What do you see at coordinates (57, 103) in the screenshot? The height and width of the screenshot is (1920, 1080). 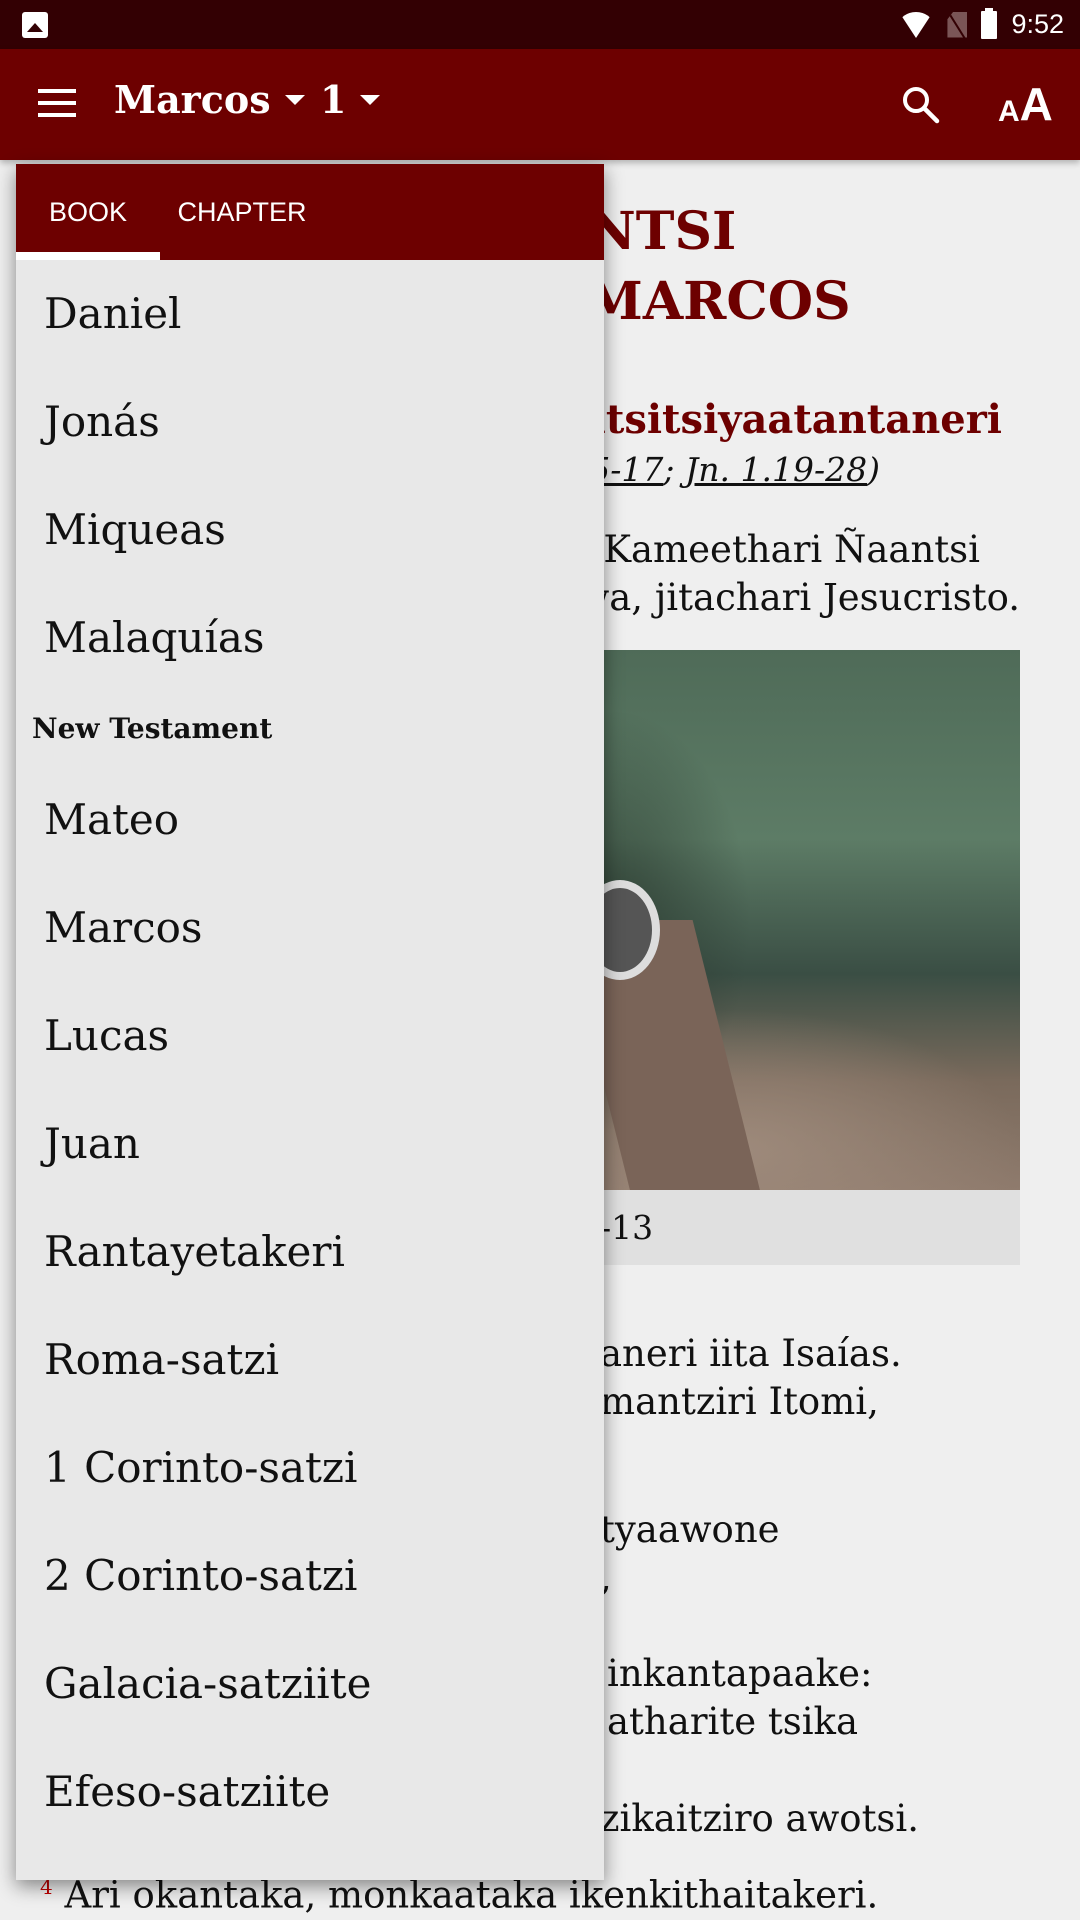 I see `menu-icon` at bounding box center [57, 103].